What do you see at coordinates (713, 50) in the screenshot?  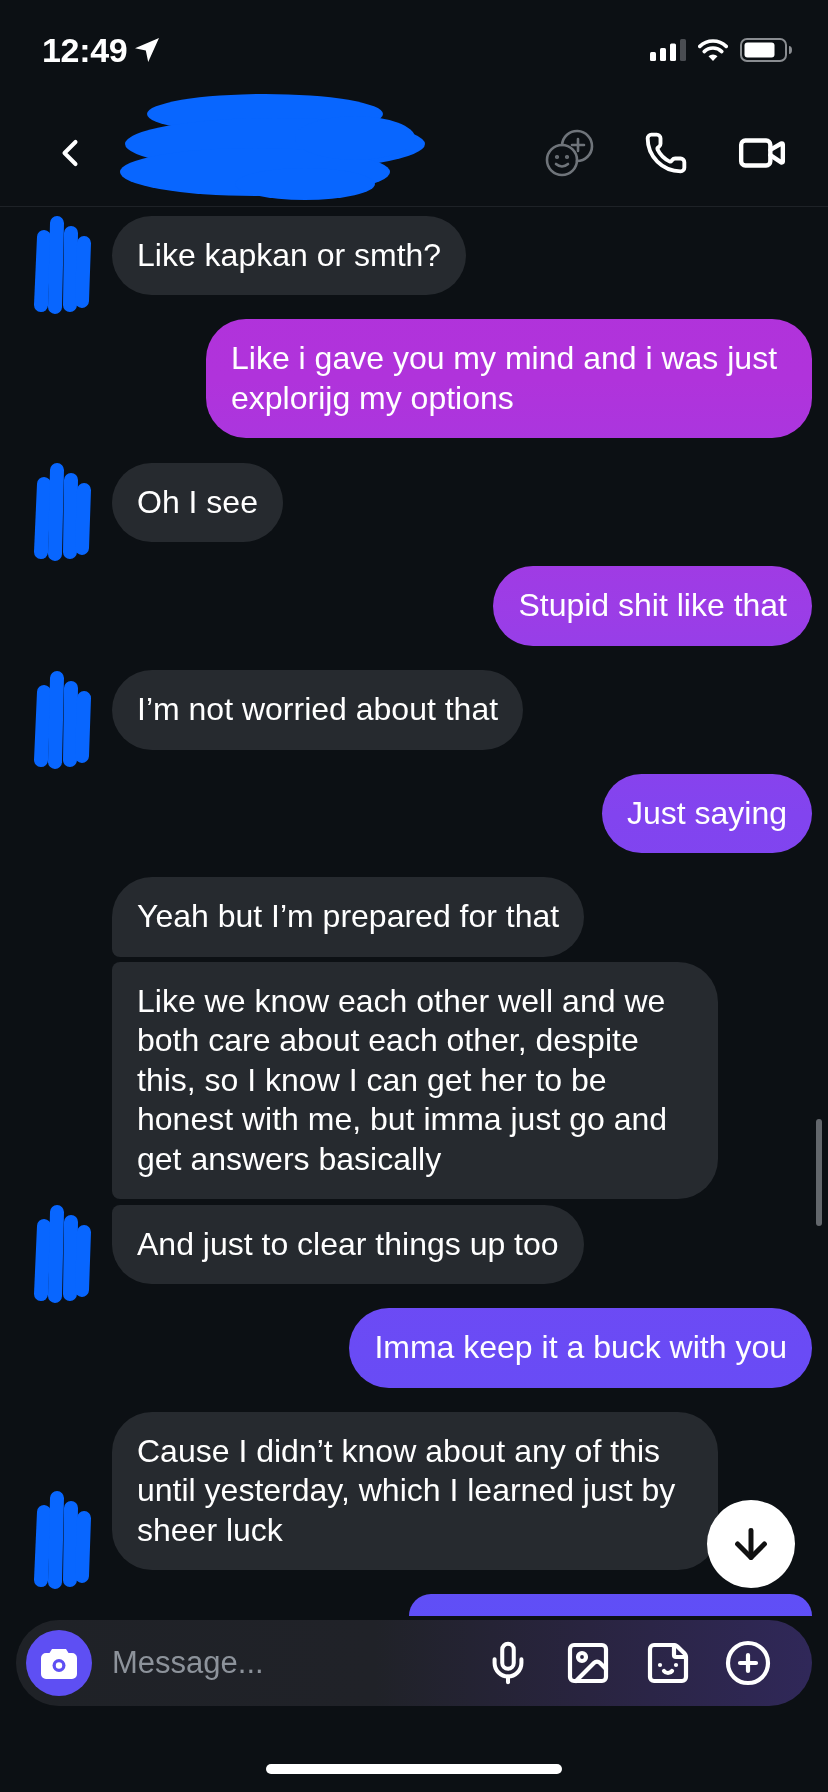 I see `wifi-icon` at bounding box center [713, 50].